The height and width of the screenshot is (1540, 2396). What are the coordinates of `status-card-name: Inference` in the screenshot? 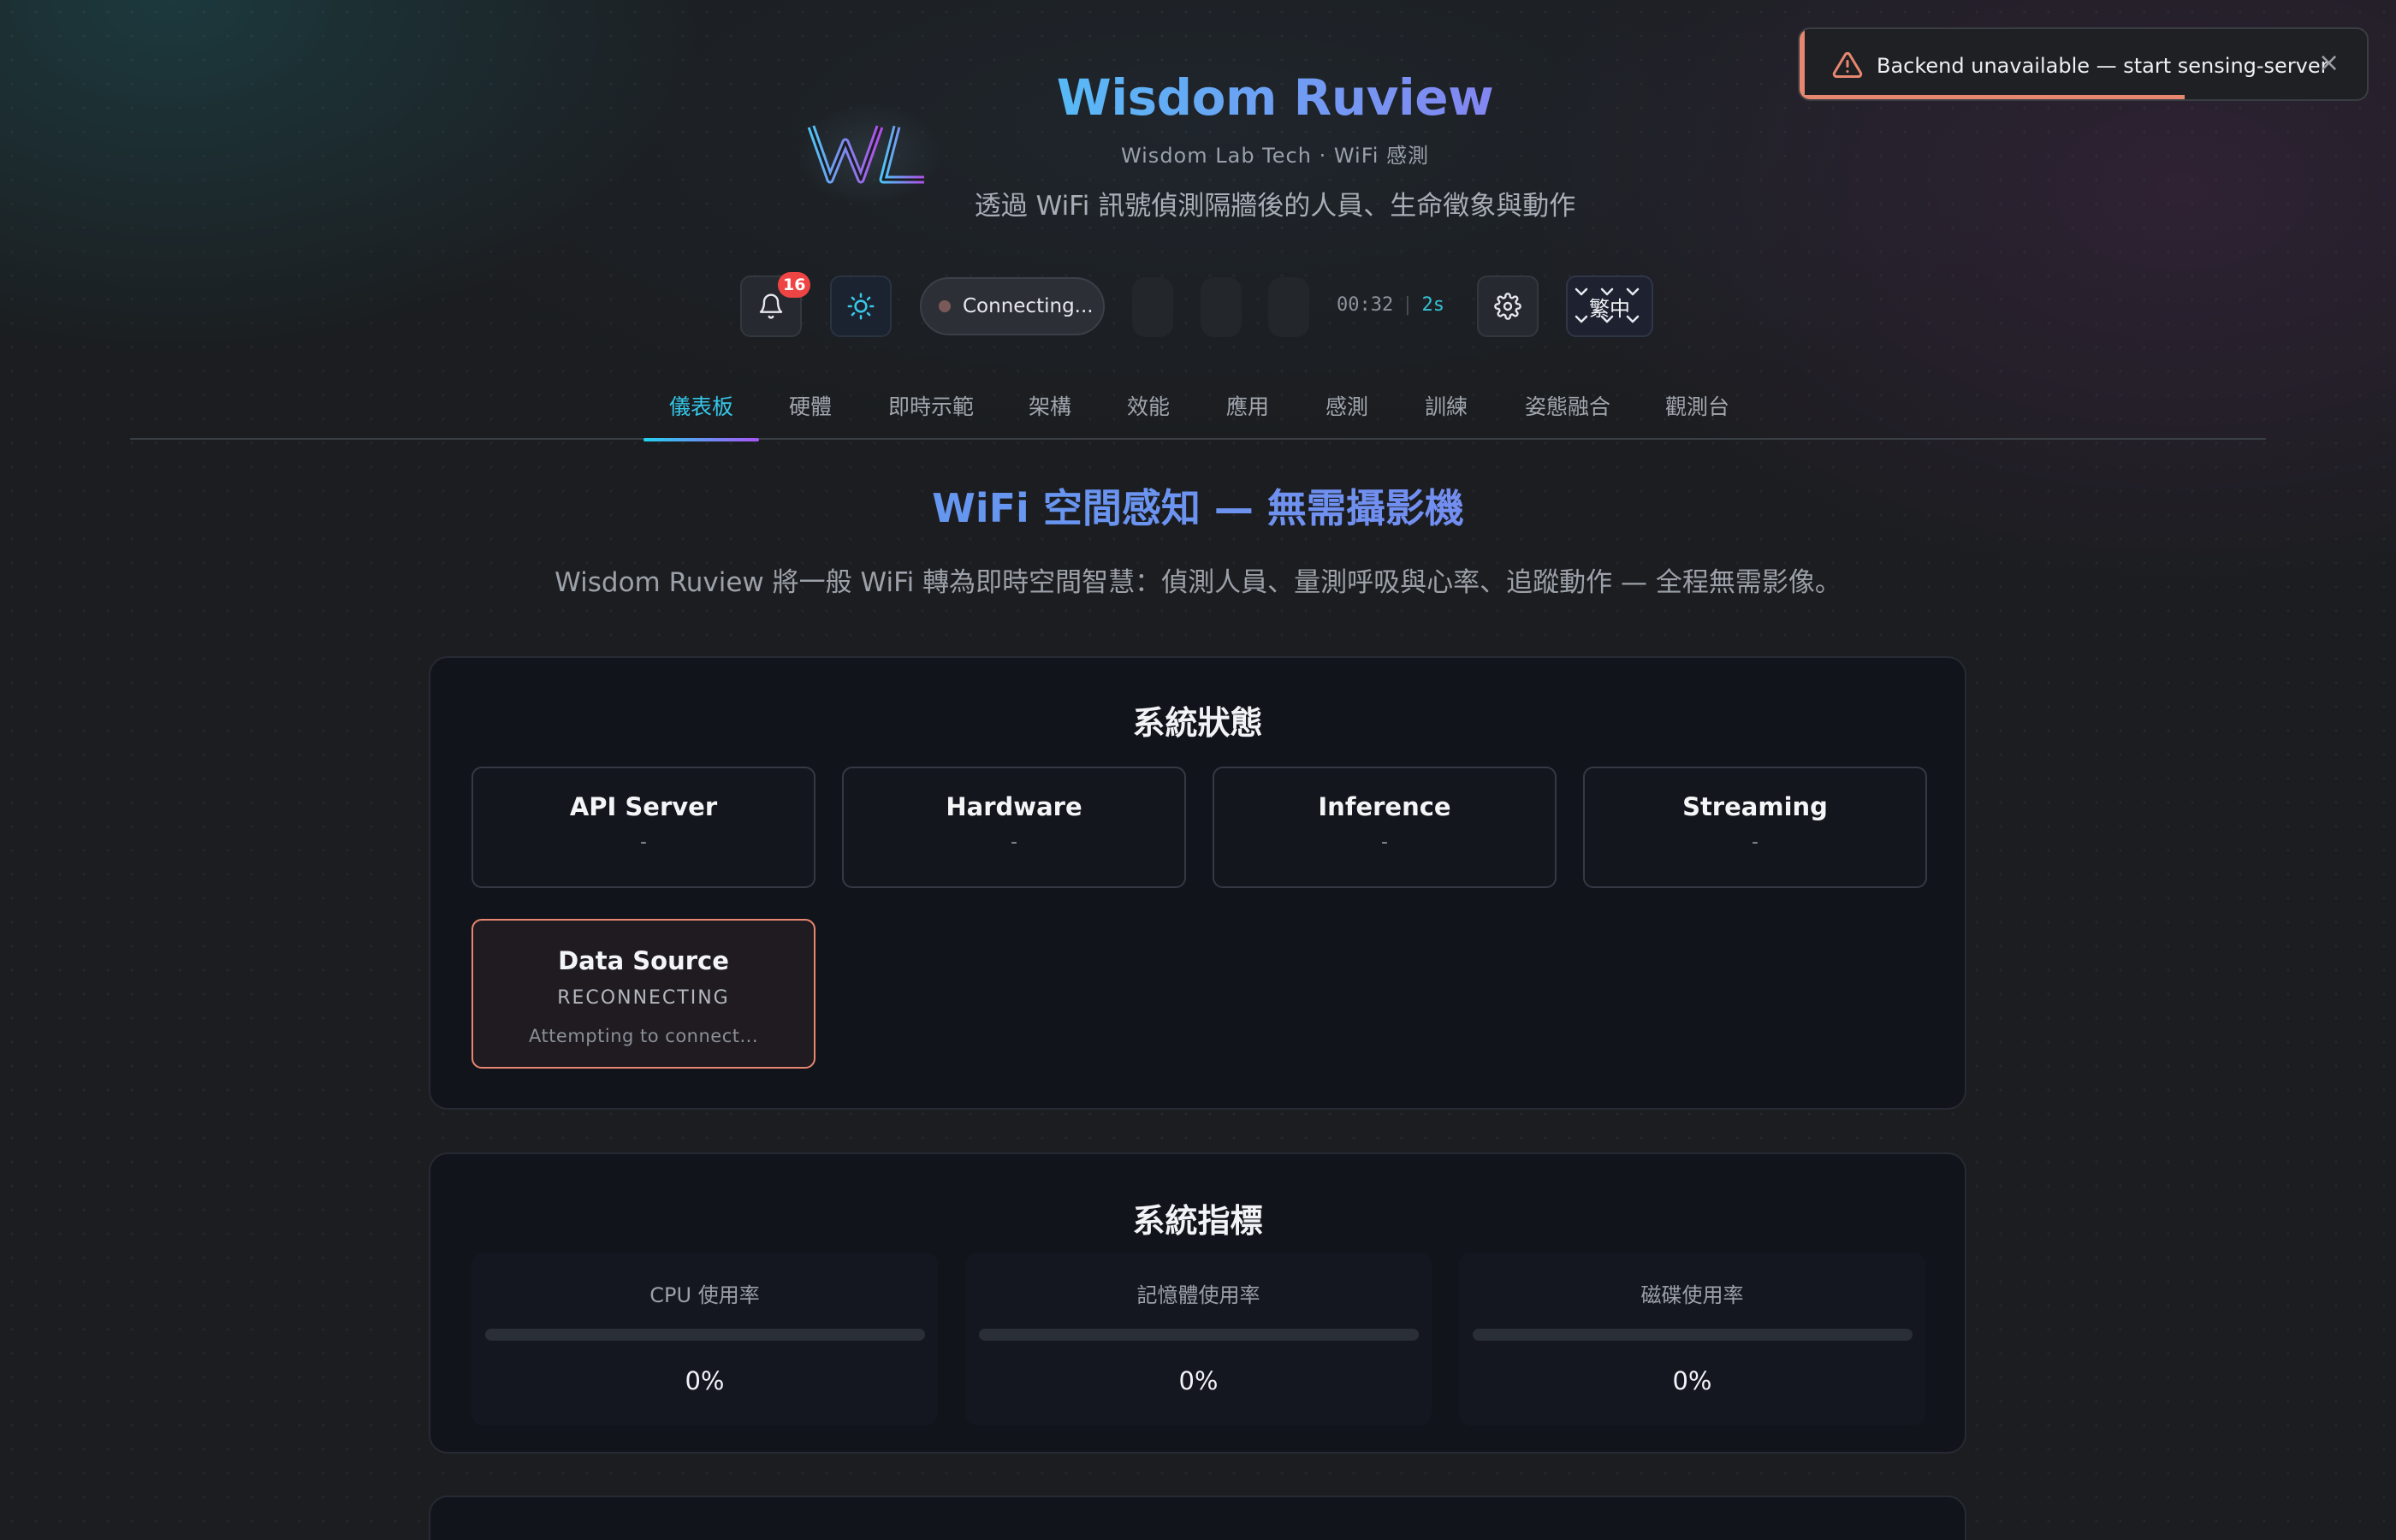 It's located at (1384, 806).